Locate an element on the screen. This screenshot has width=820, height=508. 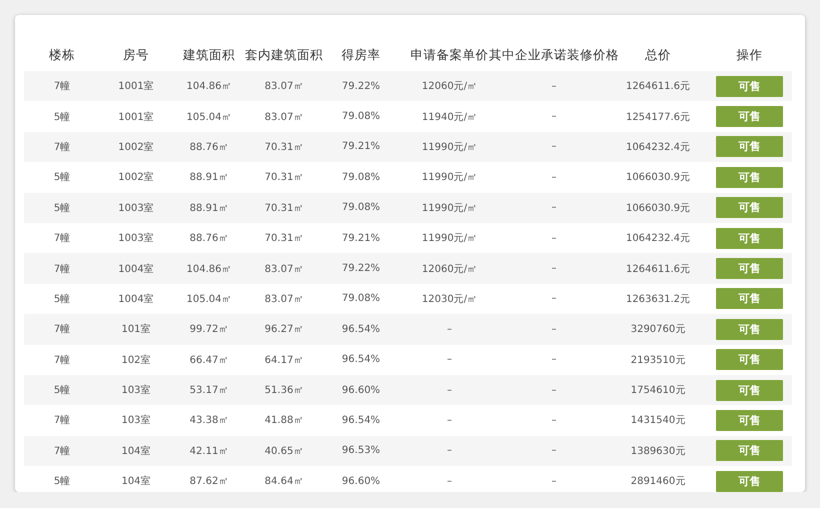
table-cell-text: 103室 is located at coordinates (136, 421).